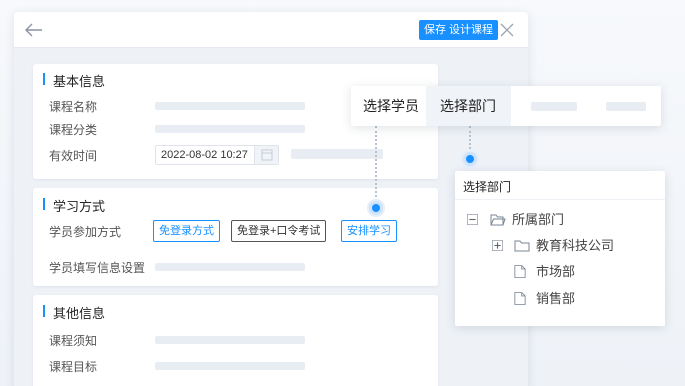 Image resolution: width=685 pixels, height=386 pixels. I want to click on connector-line-students, so click(376, 163).